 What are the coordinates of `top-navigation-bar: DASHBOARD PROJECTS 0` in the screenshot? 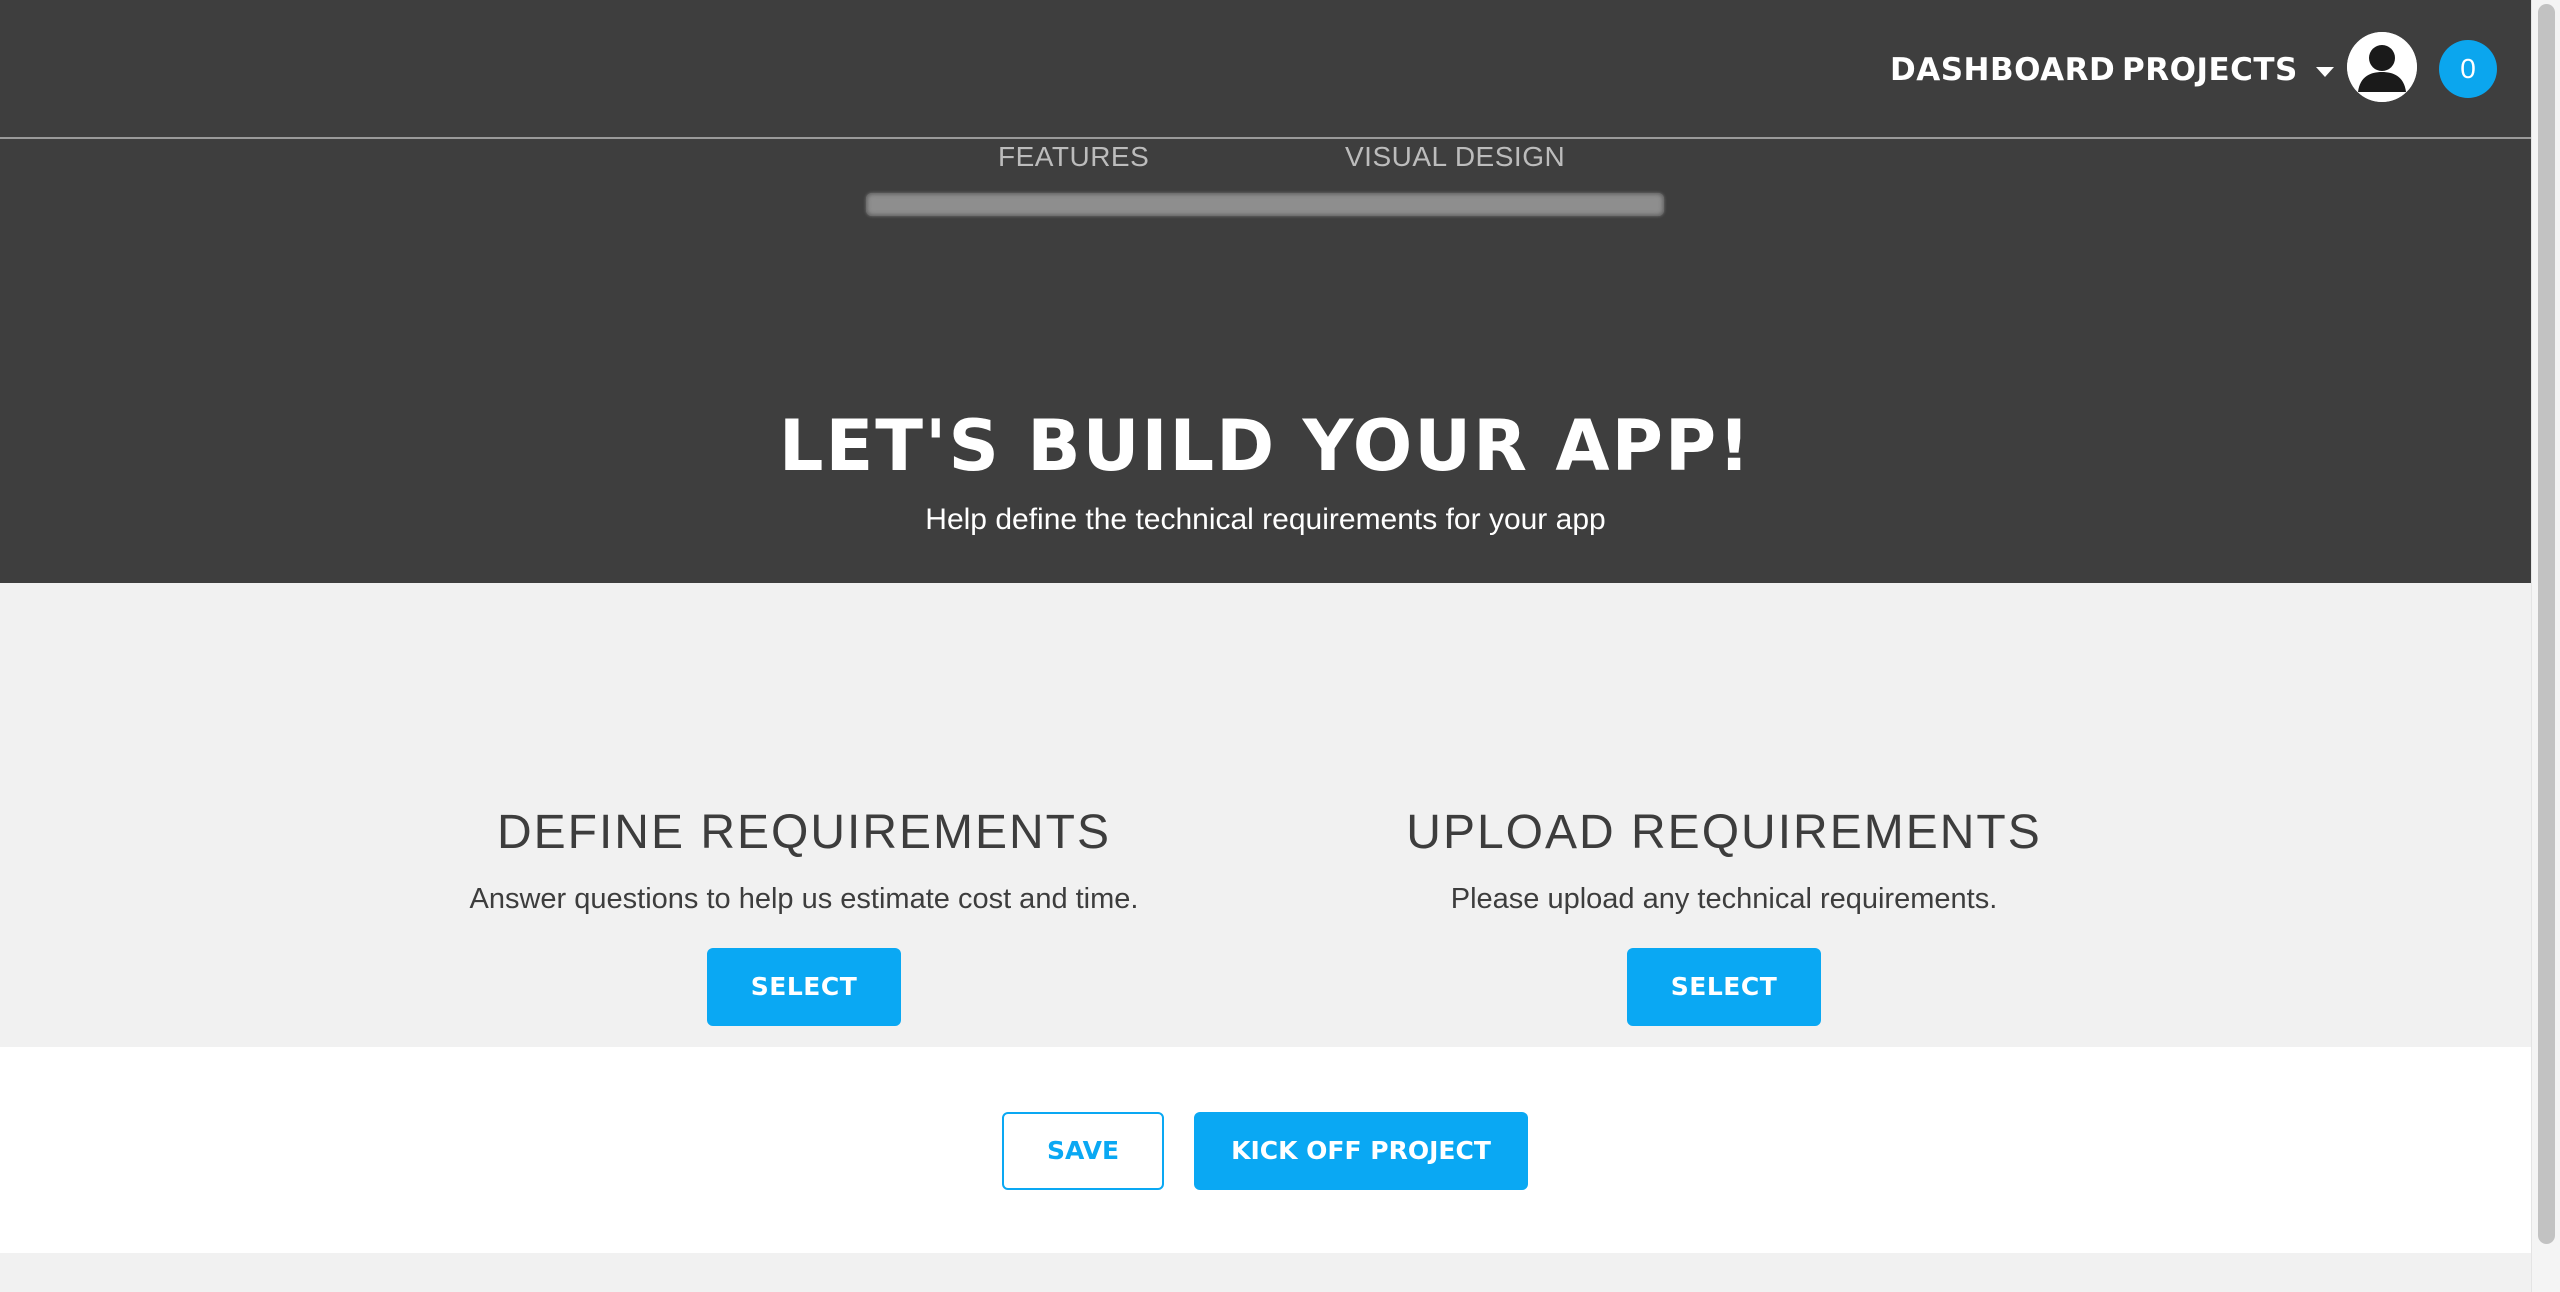 It's located at (1265, 69).